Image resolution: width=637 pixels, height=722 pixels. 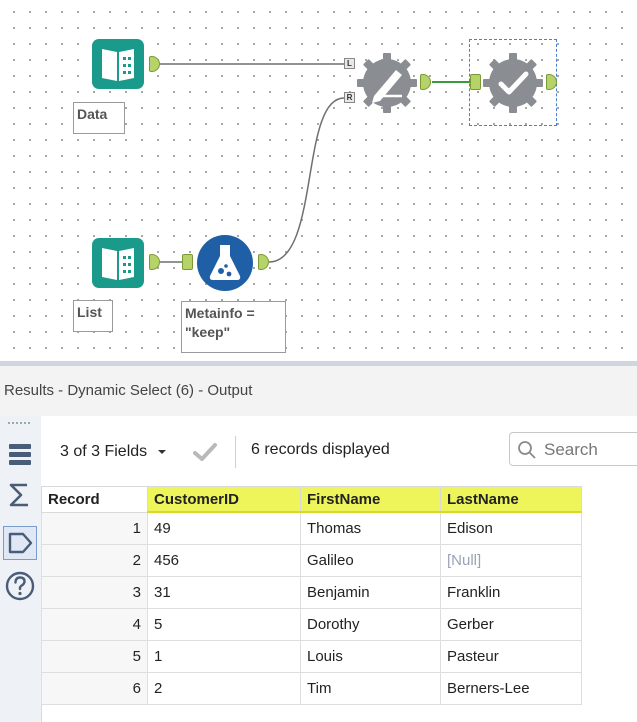 I want to click on table-row: 4 5 Dorothy Gerber, so click(x=311, y=624).